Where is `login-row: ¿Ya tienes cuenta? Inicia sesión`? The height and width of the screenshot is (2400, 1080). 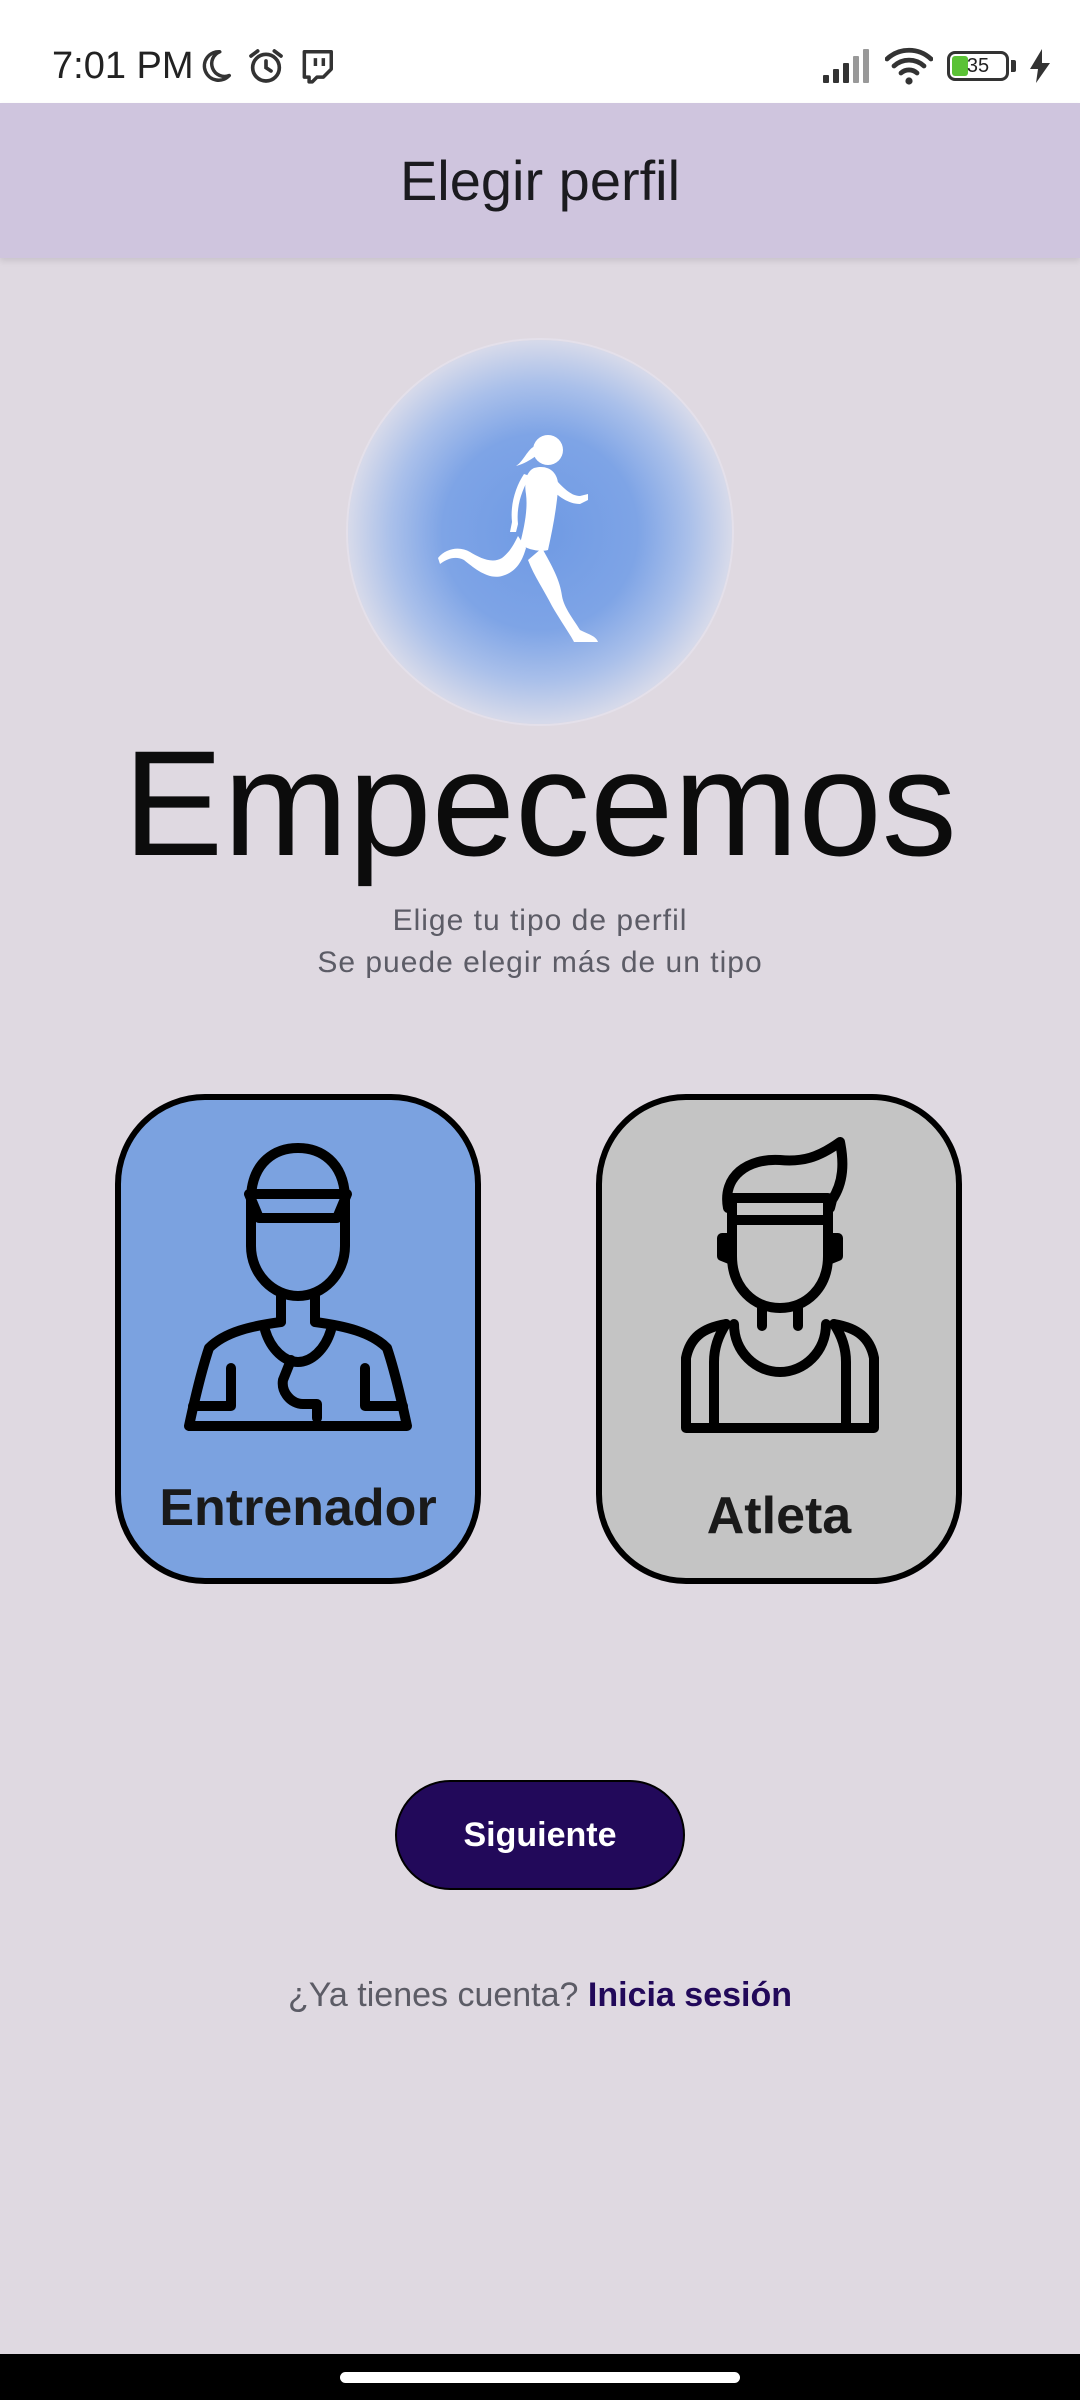 login-row: ¿Ya tienes cuenta? Inicia sesión is located at coordinates (540, 1995).